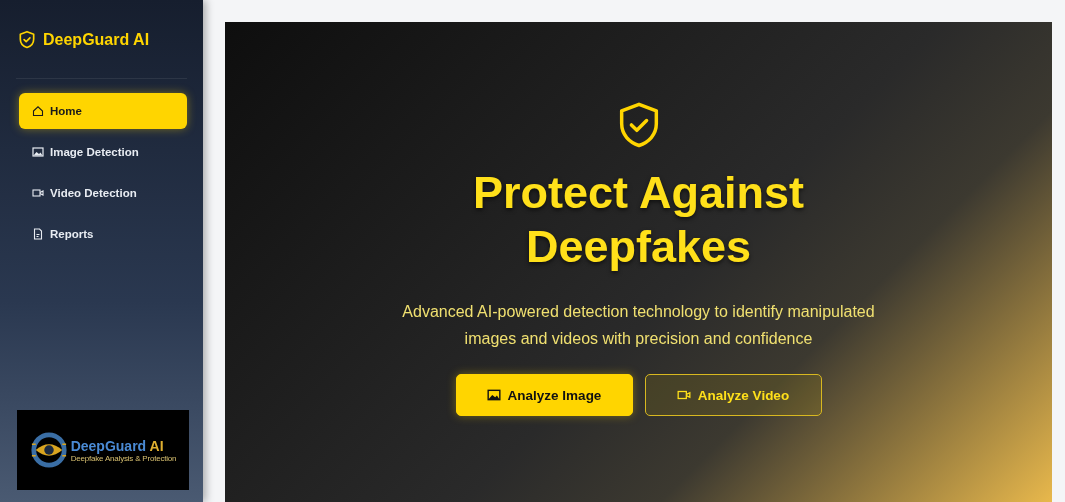 The height and width of the screenshot is (502, 1065). I want to click on nav-item: Home, so click(103, 111).